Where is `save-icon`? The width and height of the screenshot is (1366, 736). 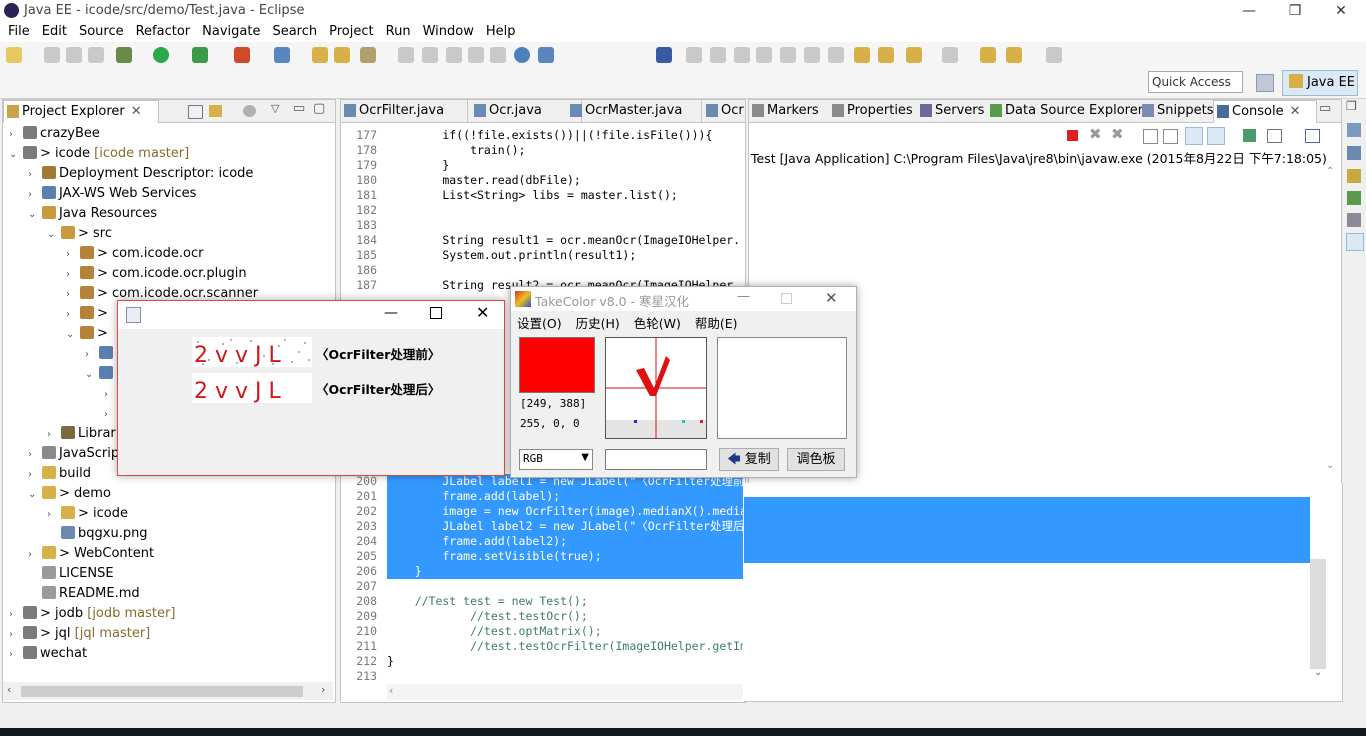 save-icon is located at coordinates (52, 55).